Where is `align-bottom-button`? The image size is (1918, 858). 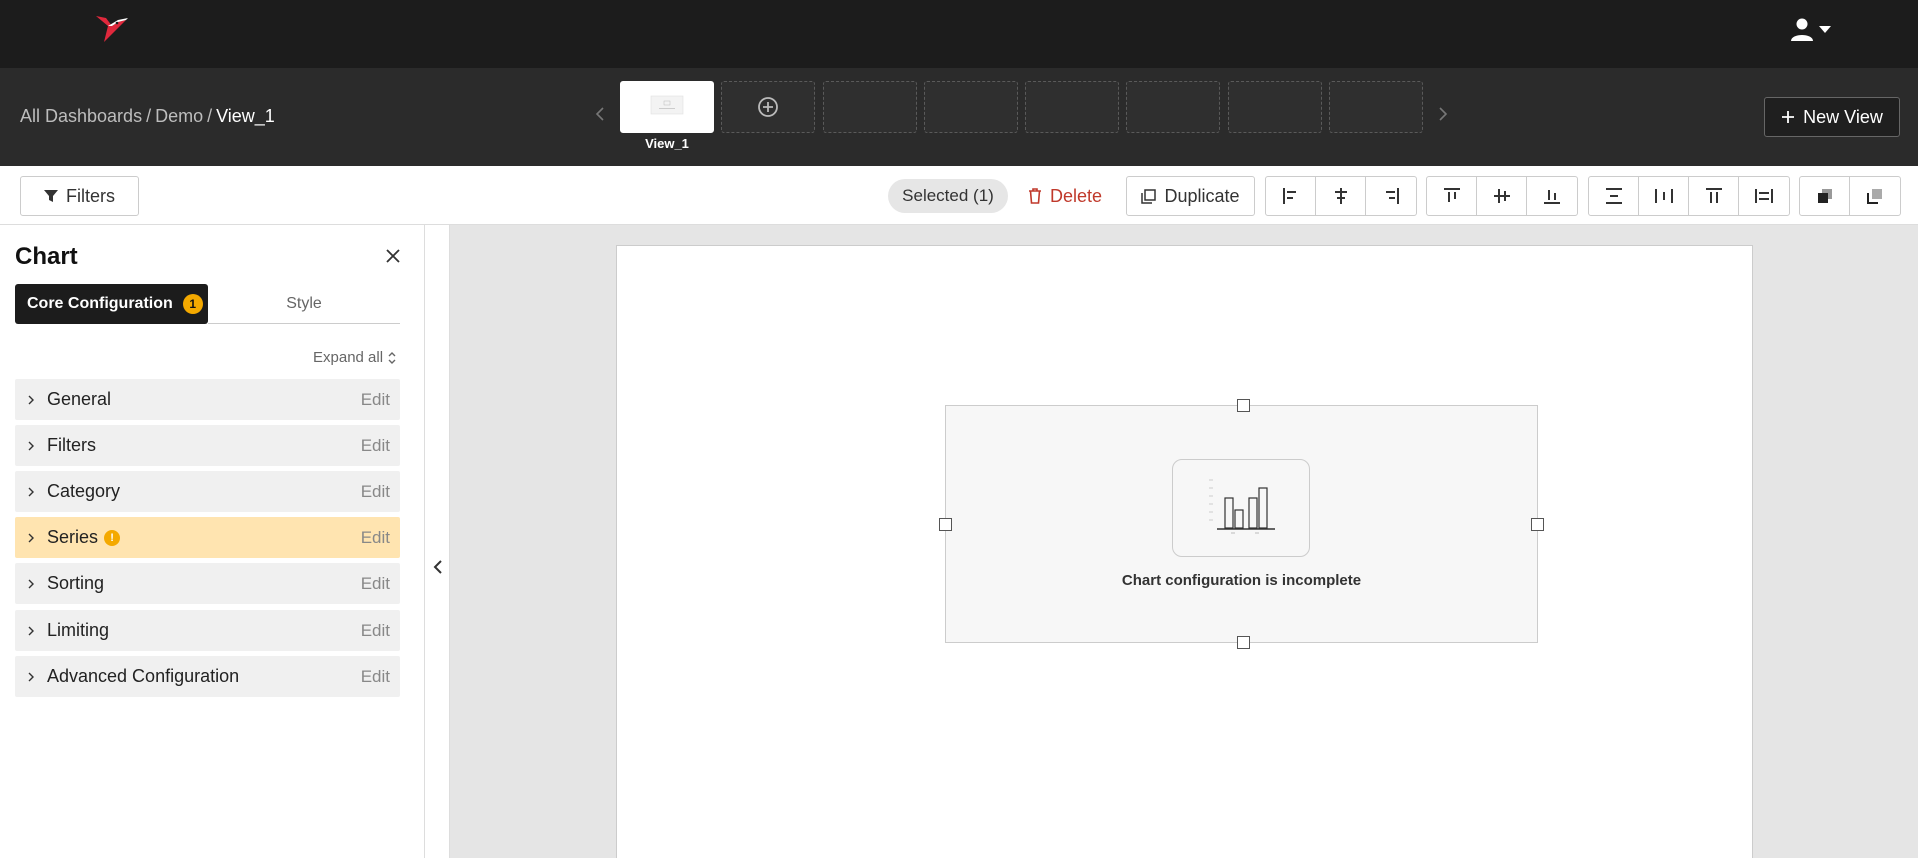
align-bottom-button is located at coordinates (1552, 196).